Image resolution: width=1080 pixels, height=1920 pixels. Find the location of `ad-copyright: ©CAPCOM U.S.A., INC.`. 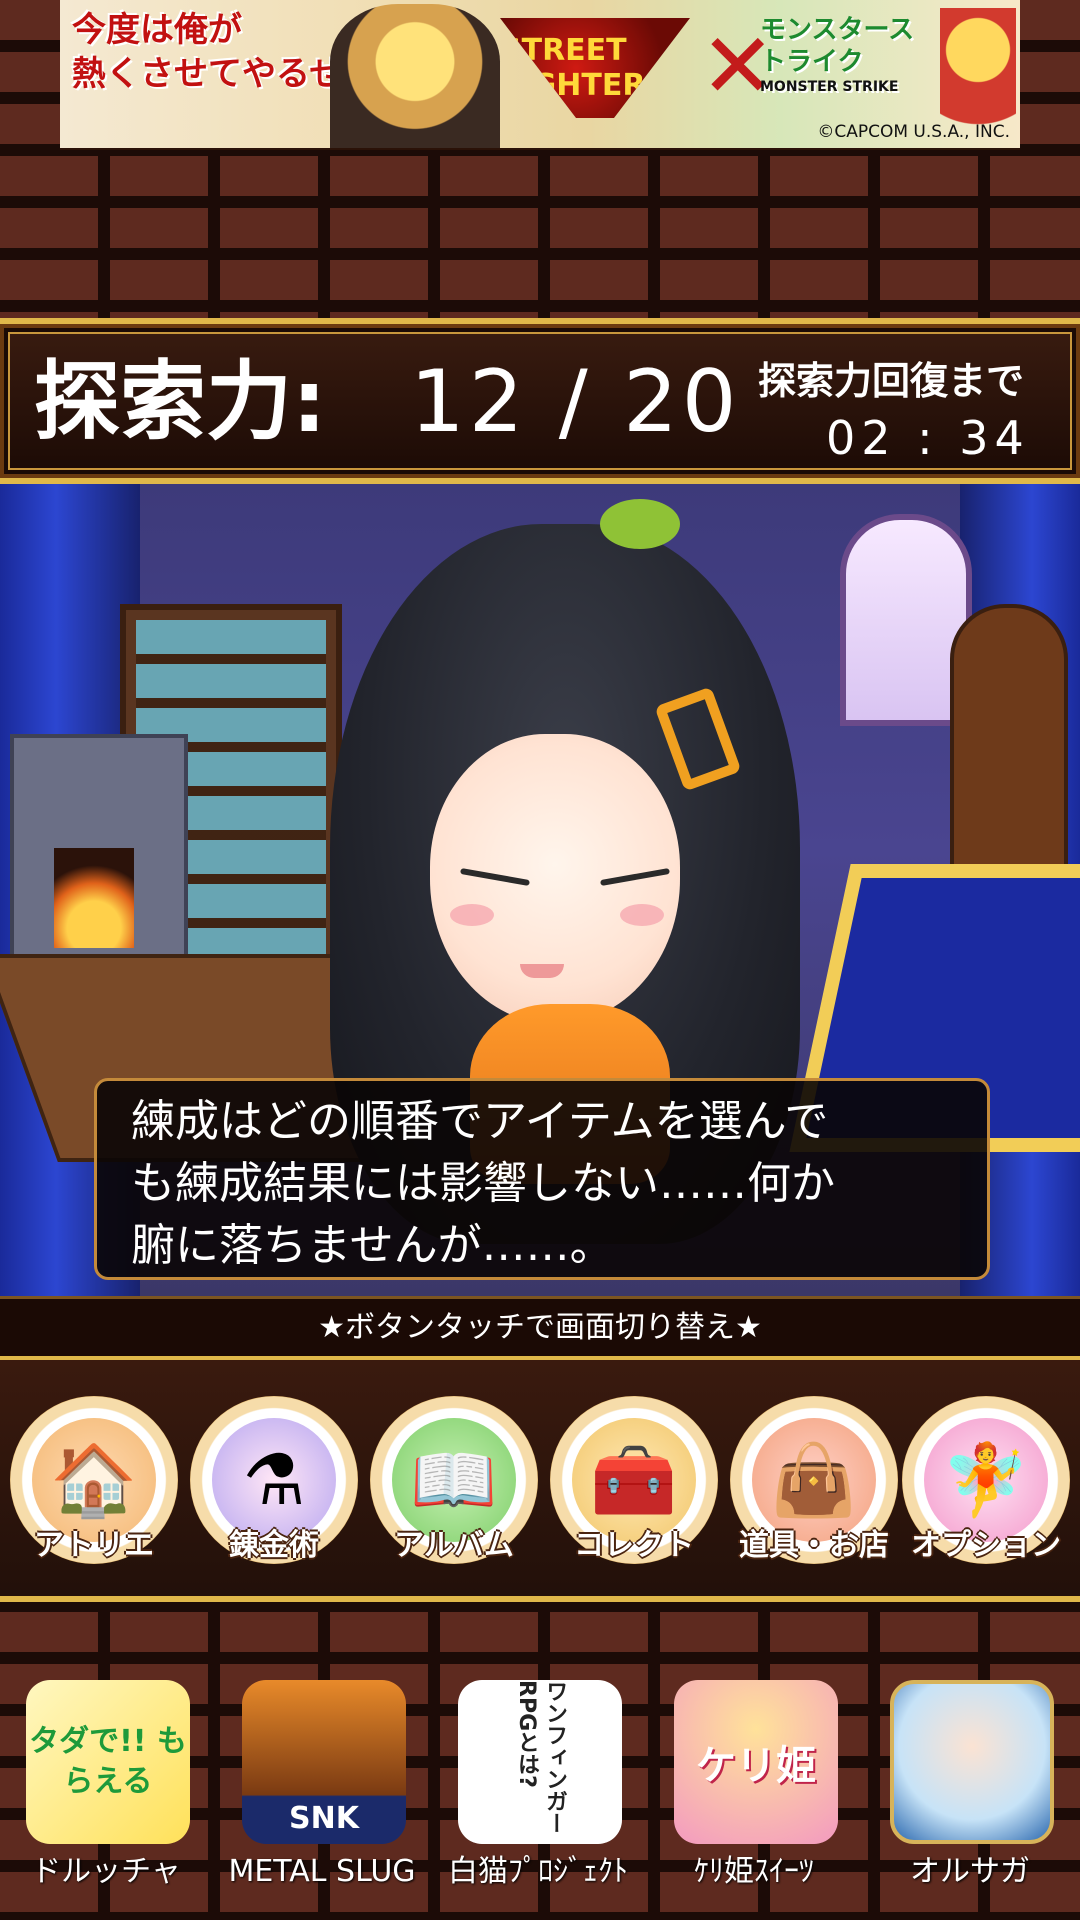

ad-copyright: ©CAPCOM U.S.A., INC. is located at coordinates (913, 132).